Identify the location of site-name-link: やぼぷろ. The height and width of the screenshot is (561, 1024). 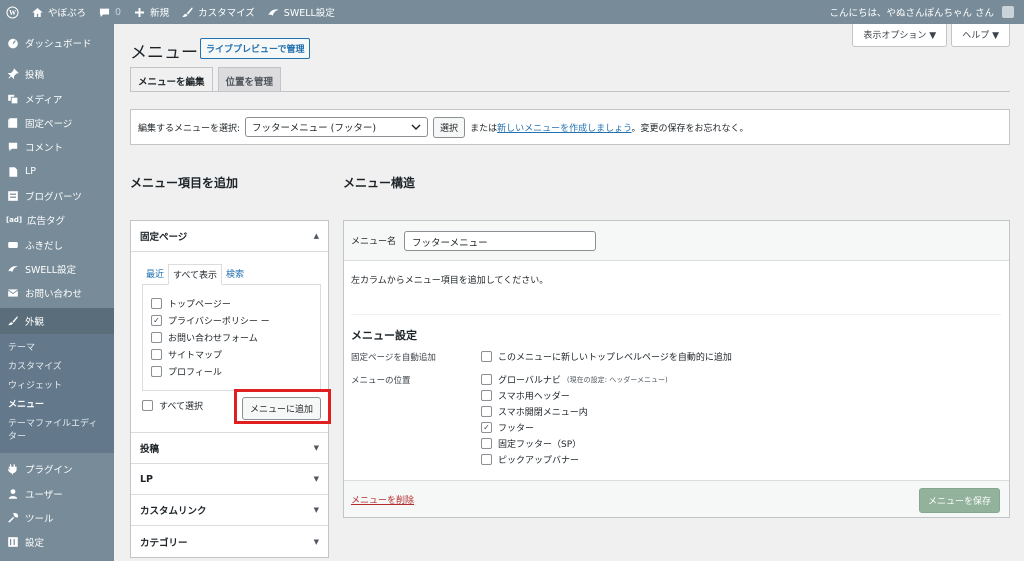
(58, 12).